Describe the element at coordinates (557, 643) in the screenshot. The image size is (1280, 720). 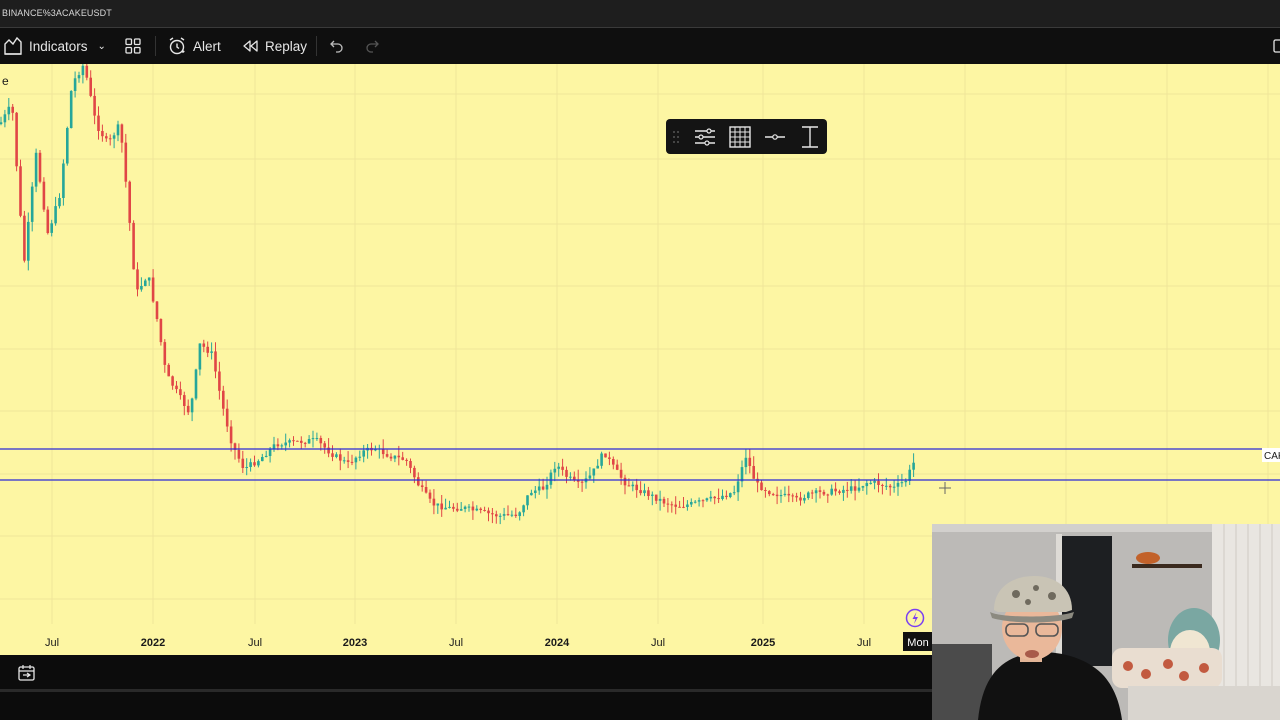
I see `time-axis-label: 2024` at that location.